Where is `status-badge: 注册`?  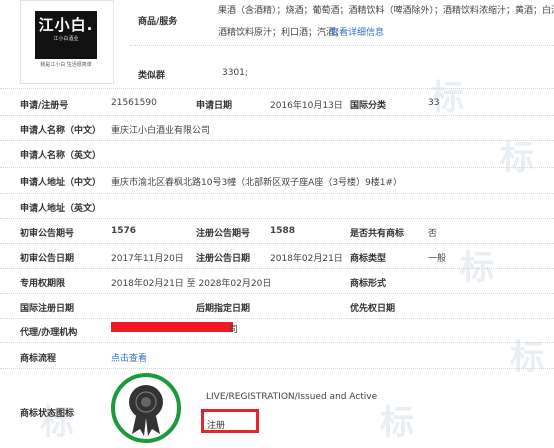
status-badge: 注册 is located at coordinates (230, 421).